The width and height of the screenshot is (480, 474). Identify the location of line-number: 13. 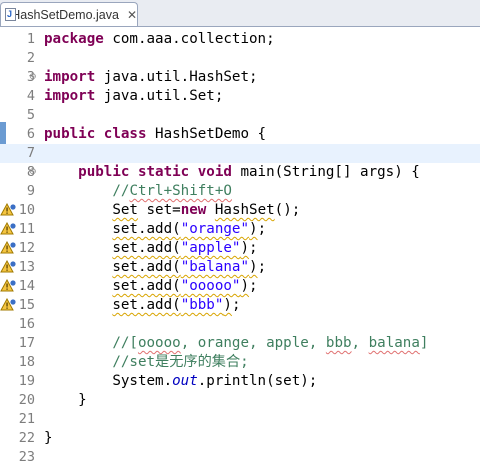
(26, 267).